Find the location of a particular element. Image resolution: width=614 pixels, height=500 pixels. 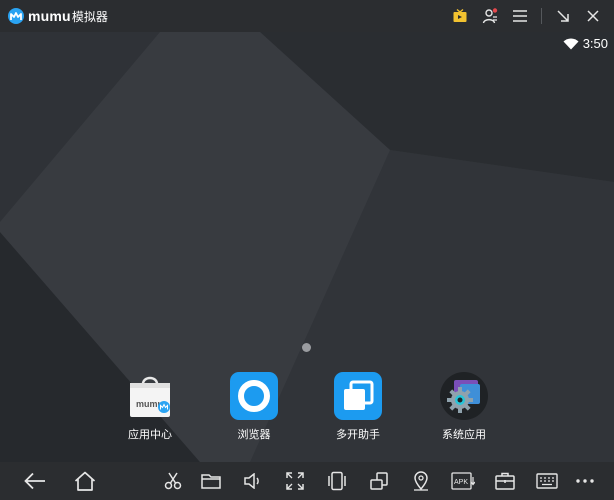

folder-icon is located at coordinates (211, 481).